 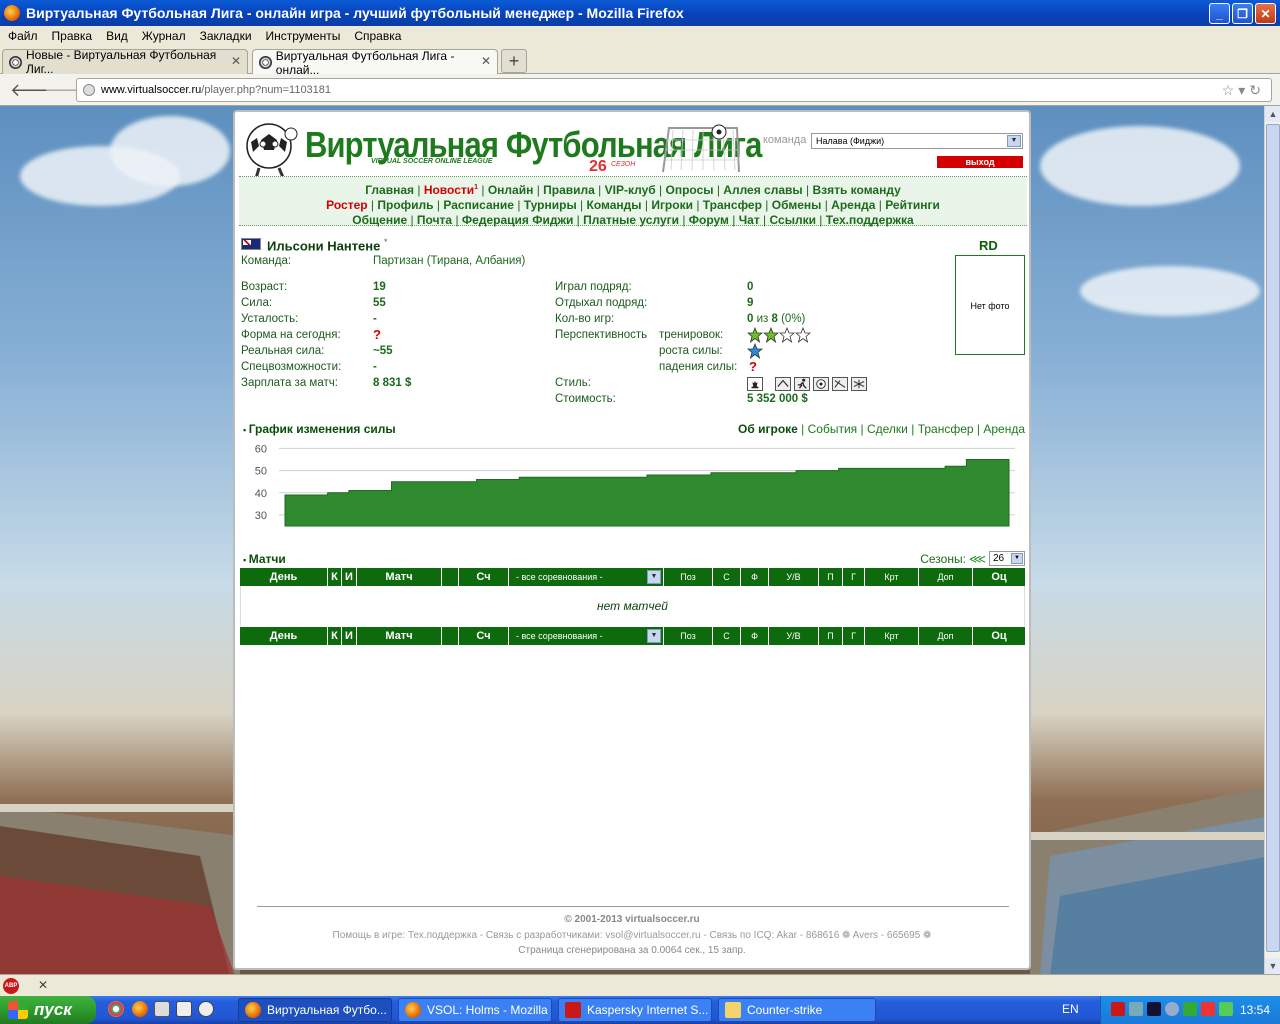 What do you see at coordinates (797, 205) in the screenshot?
I see `nav-exchanges: Обмены` at bounding box center [797, 205].